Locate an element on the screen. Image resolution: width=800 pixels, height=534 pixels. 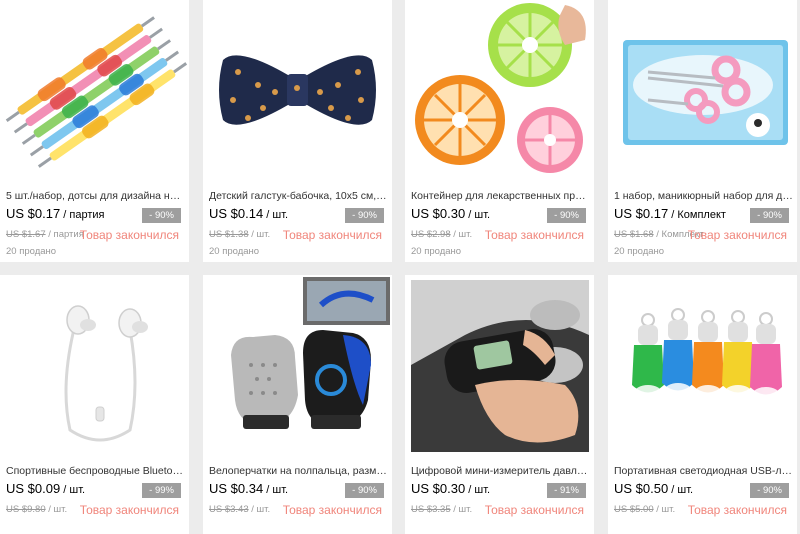
product-price: US $0.50 / шт. is located at coordinates (653, 488).